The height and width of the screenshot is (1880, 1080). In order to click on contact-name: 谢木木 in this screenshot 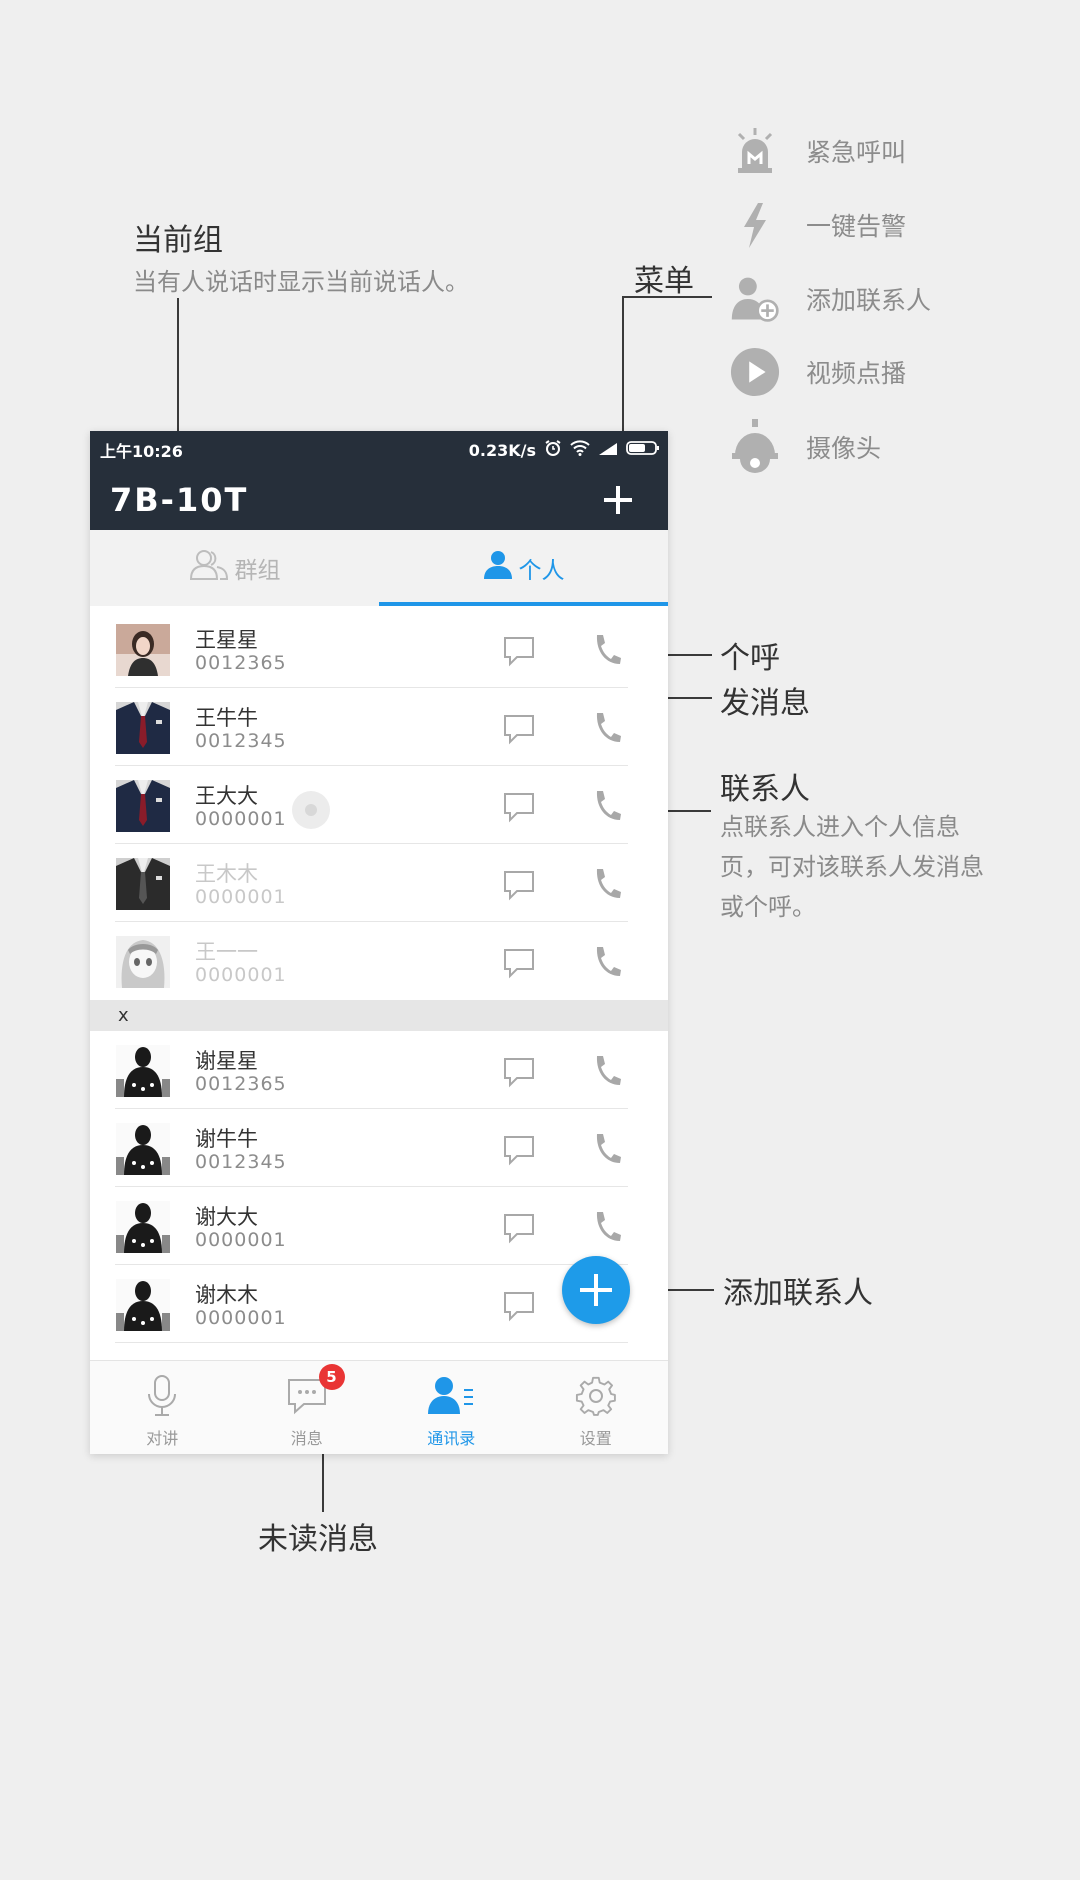, I will do `click(226, 1295)`.